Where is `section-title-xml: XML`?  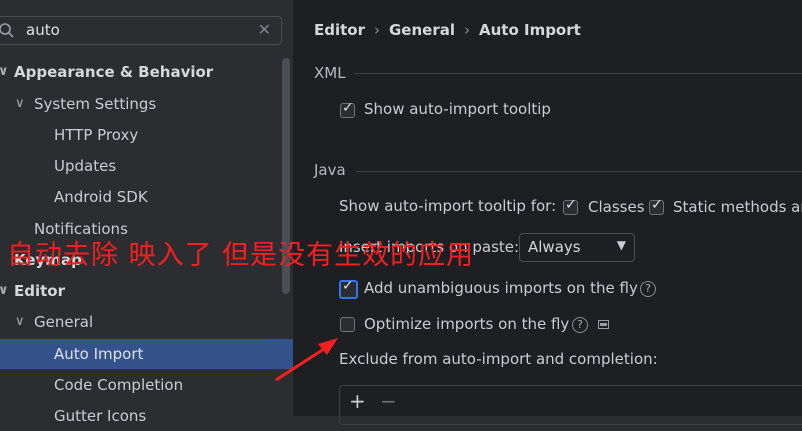 section-title-xml: XML is located at coordinates (330, 73).